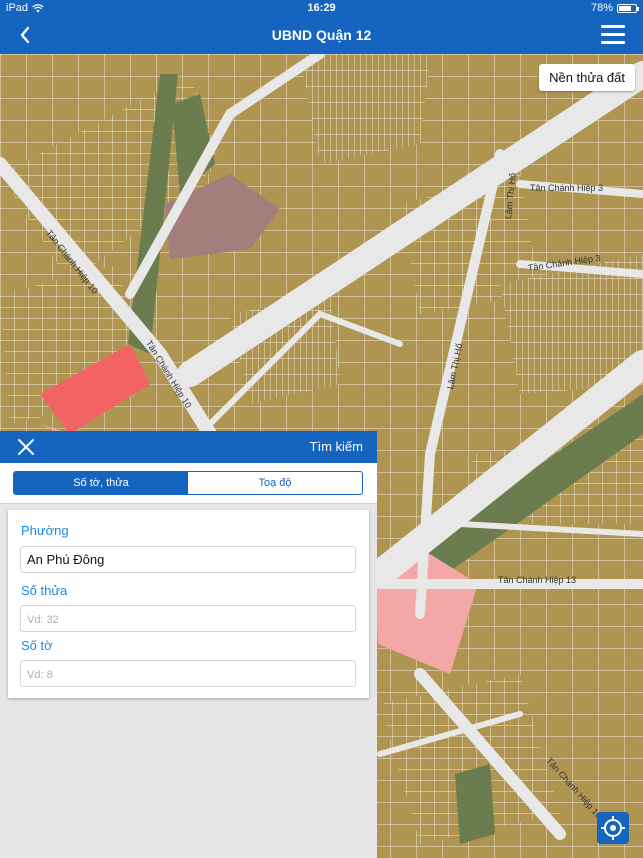  I want to click on search-form: Phường Số thửa Số tờ, so click(188, 604).